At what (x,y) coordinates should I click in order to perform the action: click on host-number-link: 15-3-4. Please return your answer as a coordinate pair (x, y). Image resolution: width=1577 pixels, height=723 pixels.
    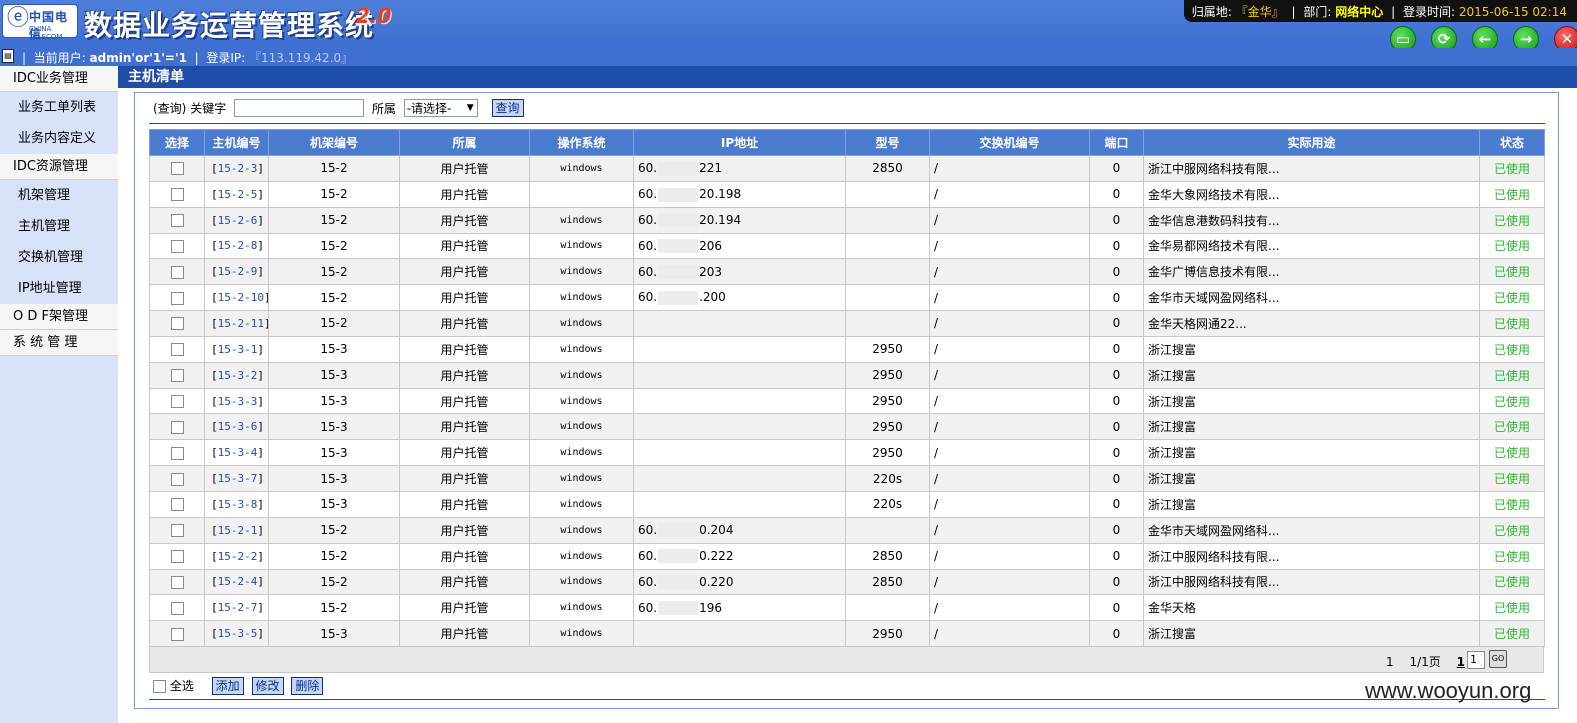
    Looking at the image, I should click on (238, 452).